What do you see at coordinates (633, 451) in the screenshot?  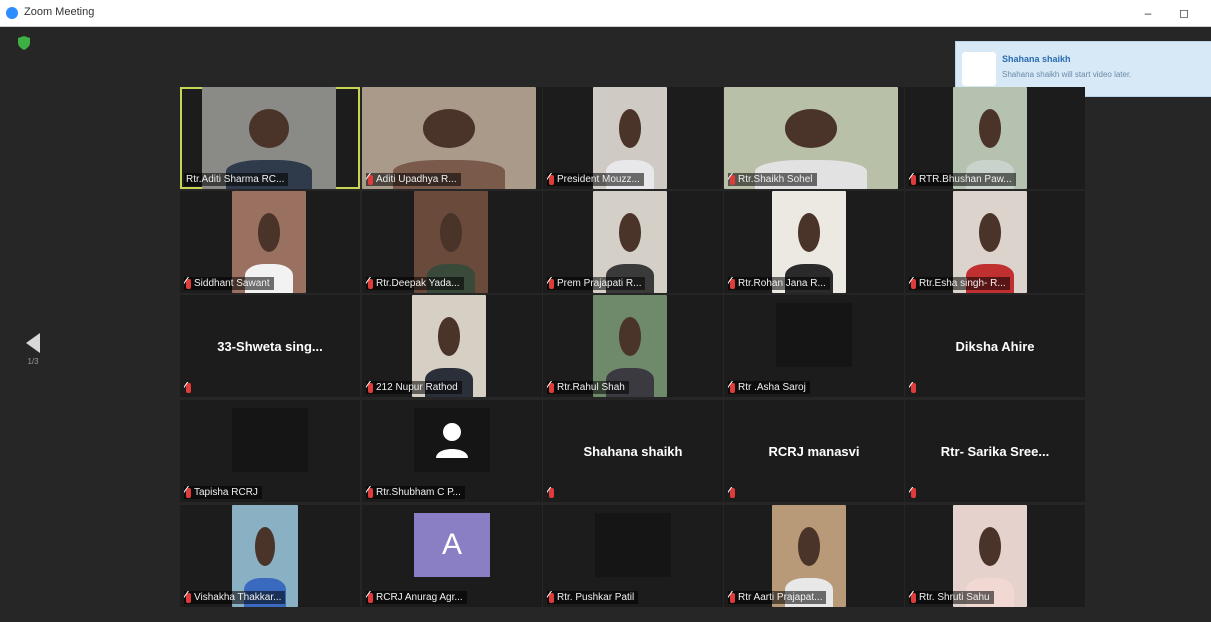 I see `participant-tile: Shahana shaikh` at bounding box center [633, 451].